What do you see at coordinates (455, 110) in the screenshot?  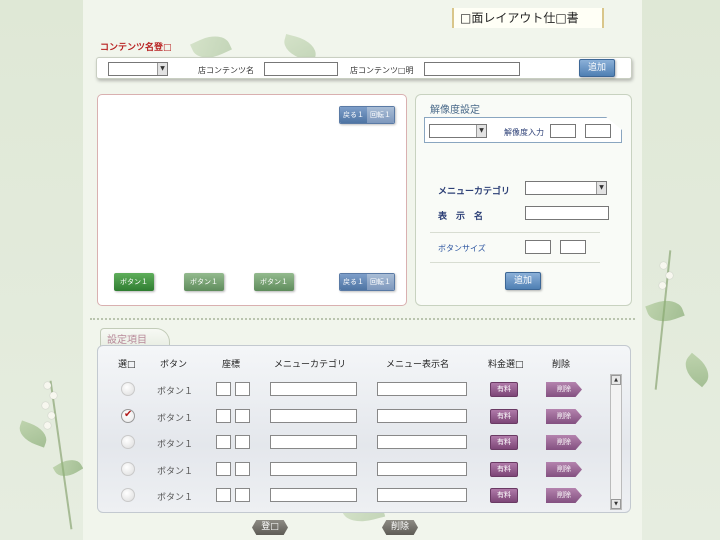 I see `resolution-title: 解像度設定` at bounding box center [455, 110].